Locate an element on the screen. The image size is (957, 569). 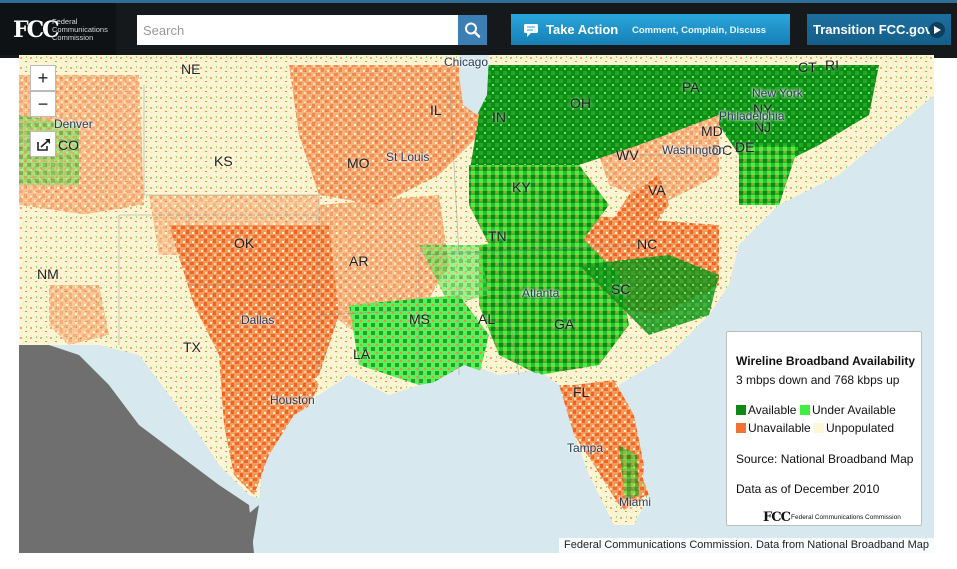
city-label: Tampa is located at coordinates (585, 448).